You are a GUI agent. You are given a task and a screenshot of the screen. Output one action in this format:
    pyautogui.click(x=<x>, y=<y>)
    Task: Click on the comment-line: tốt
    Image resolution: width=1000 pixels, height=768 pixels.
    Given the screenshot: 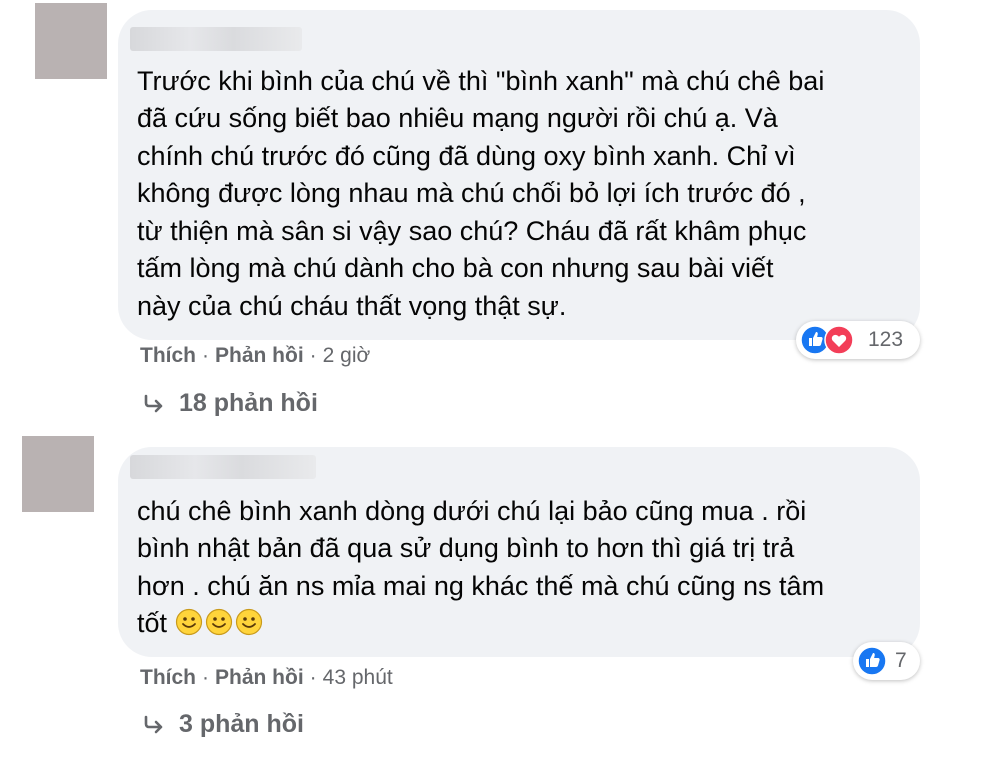 What is the action you would take?
    pyautogui.click(x=152, y=623)
    